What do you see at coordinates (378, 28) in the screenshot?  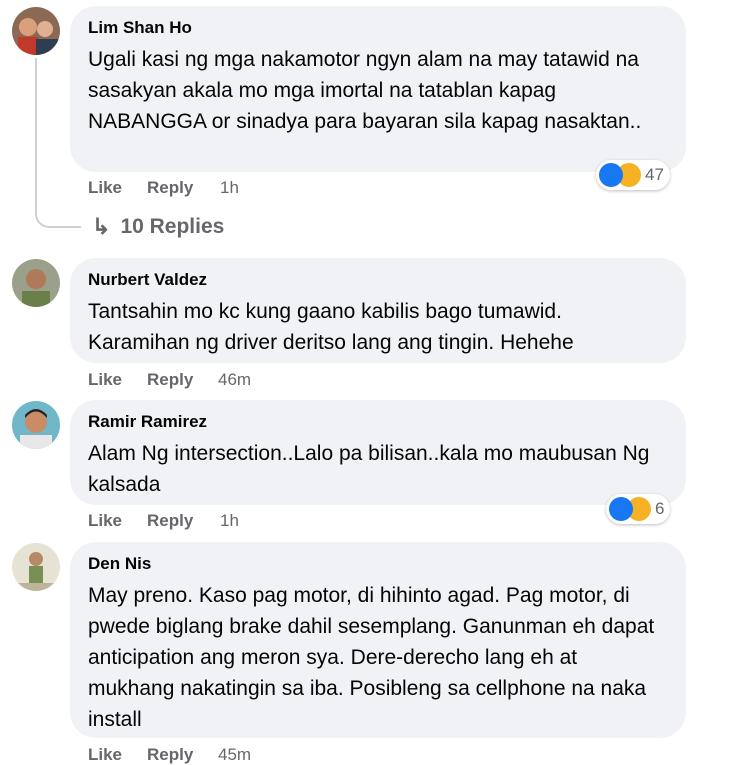 I see `comment-author: Lim Shan Ho` at bounding box center [378, 28].